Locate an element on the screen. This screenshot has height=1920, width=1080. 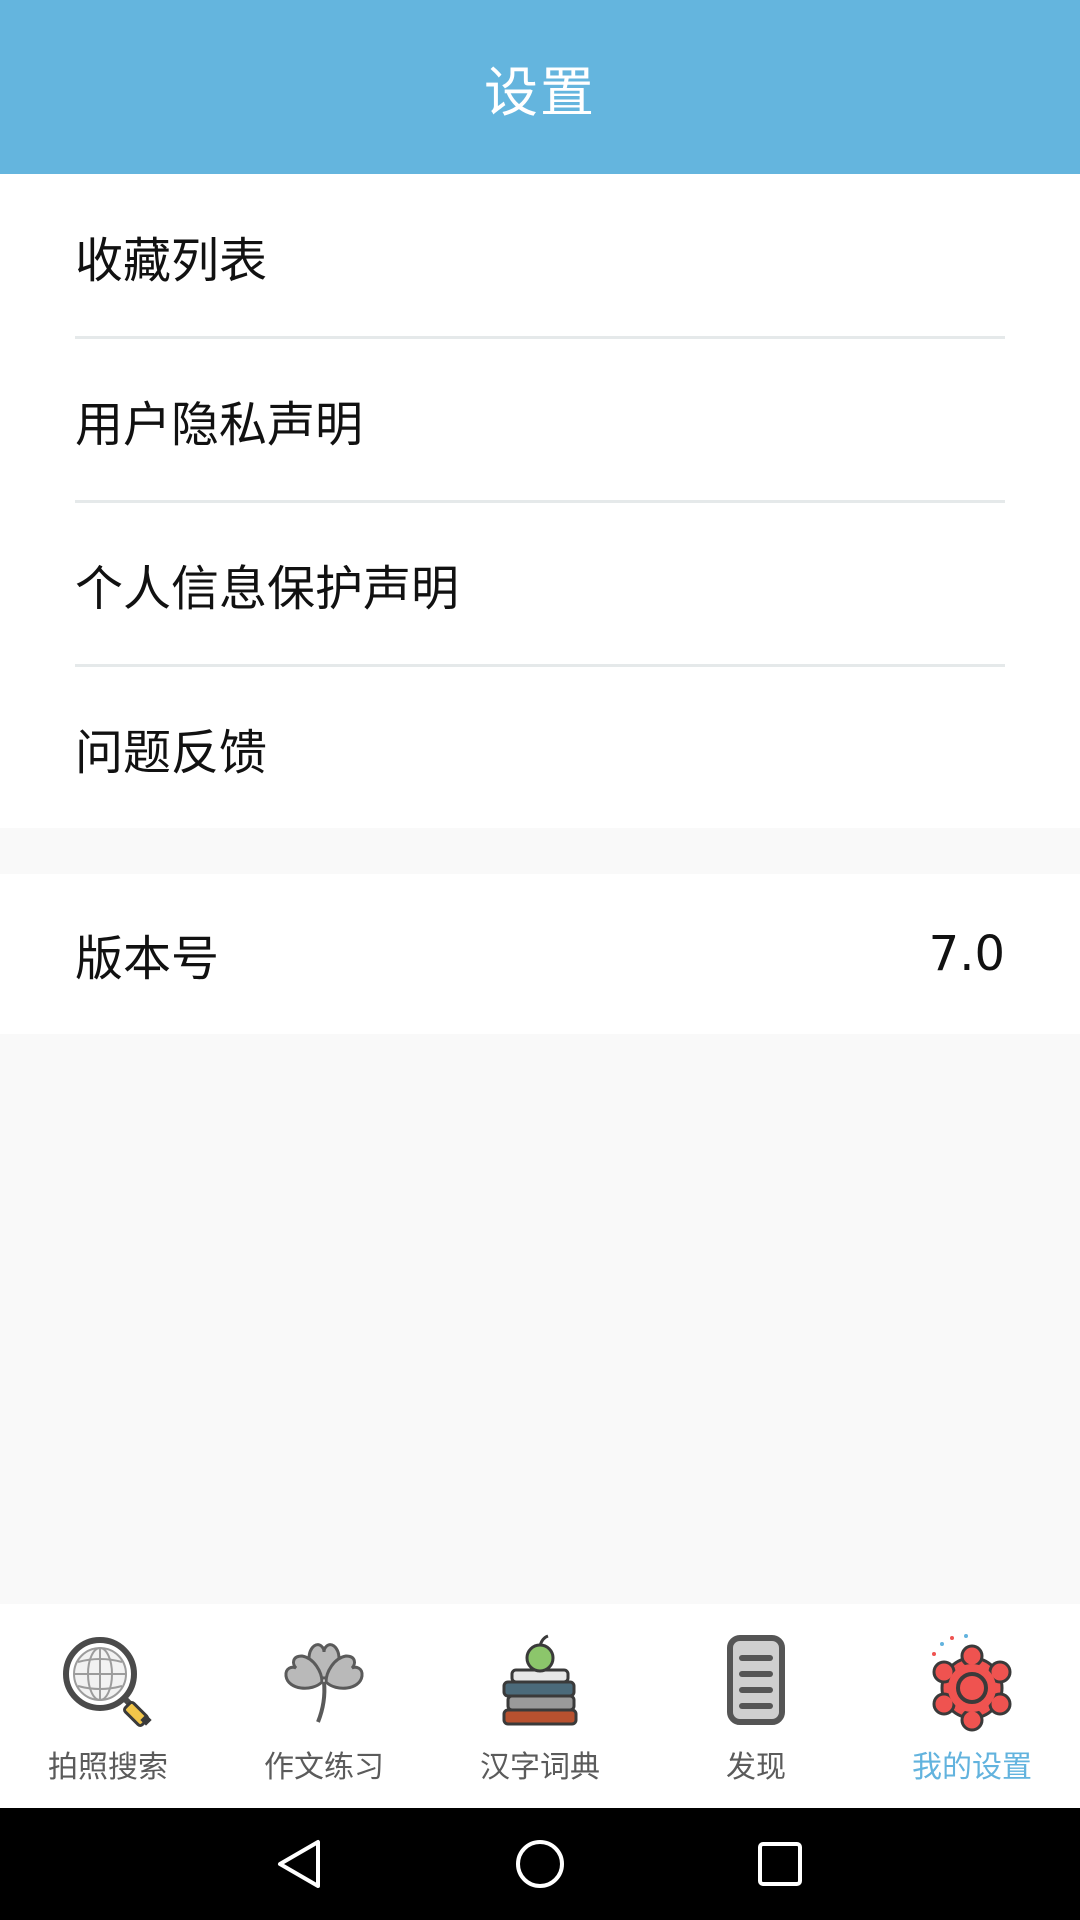
version-section: 版本号 7.0 is located at coordinates (540, 954).